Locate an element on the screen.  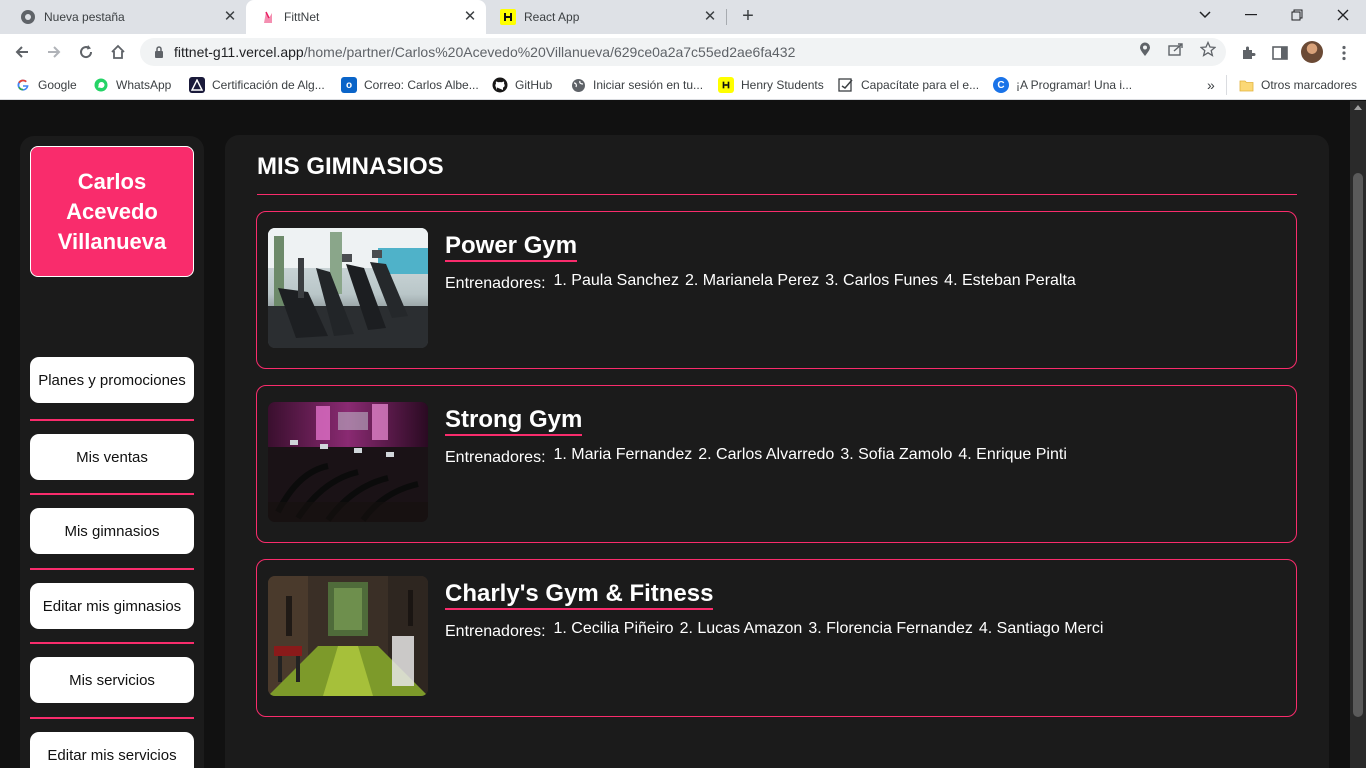
bookmark-github: GitHub is located at coordinates (522, 85).